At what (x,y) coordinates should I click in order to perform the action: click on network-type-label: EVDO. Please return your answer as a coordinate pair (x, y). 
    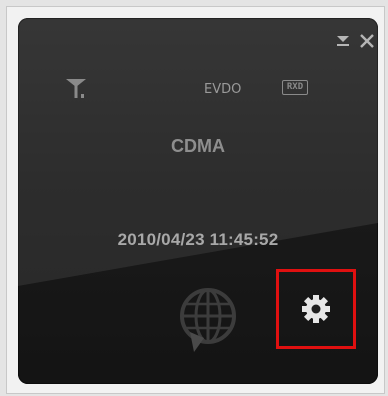
    Looking at the image, I should click on (223, 89).